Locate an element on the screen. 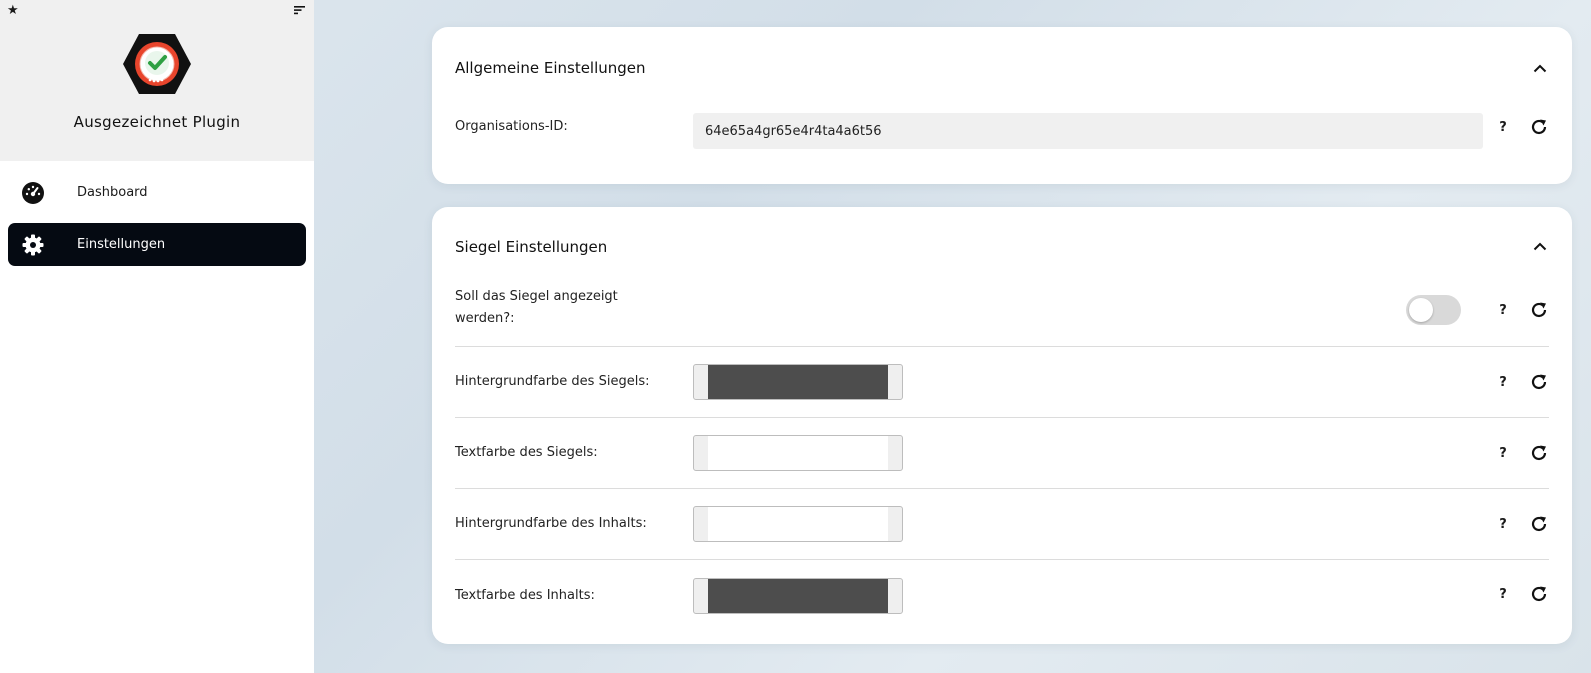 The width and height of the screenshot is (1591, 673). content-text-color-label: Textfarbe des Inhalts: is located at coordinates (525, 595).